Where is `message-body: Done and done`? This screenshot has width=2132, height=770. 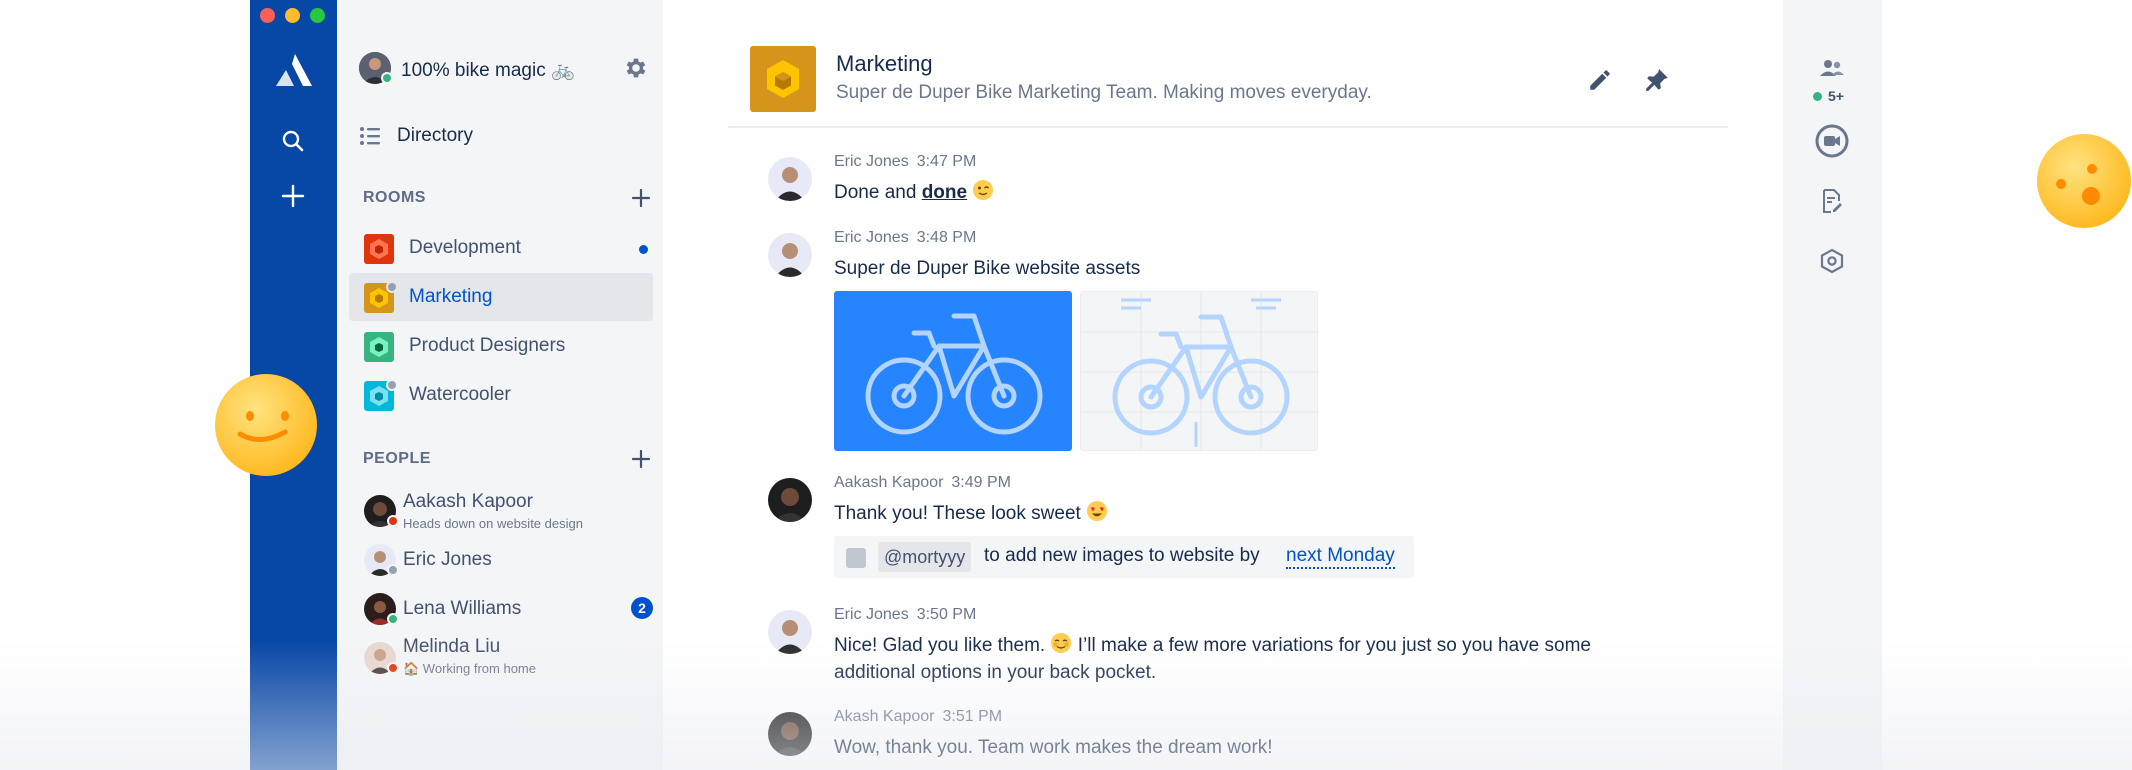 message-body: Done and done is located at coordinates (914, 192).